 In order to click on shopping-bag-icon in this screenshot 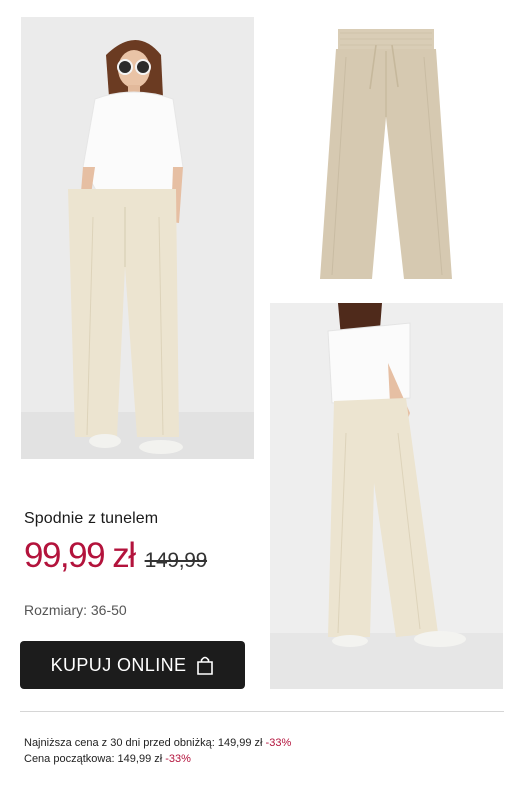, I will do `click(205, 665)`.